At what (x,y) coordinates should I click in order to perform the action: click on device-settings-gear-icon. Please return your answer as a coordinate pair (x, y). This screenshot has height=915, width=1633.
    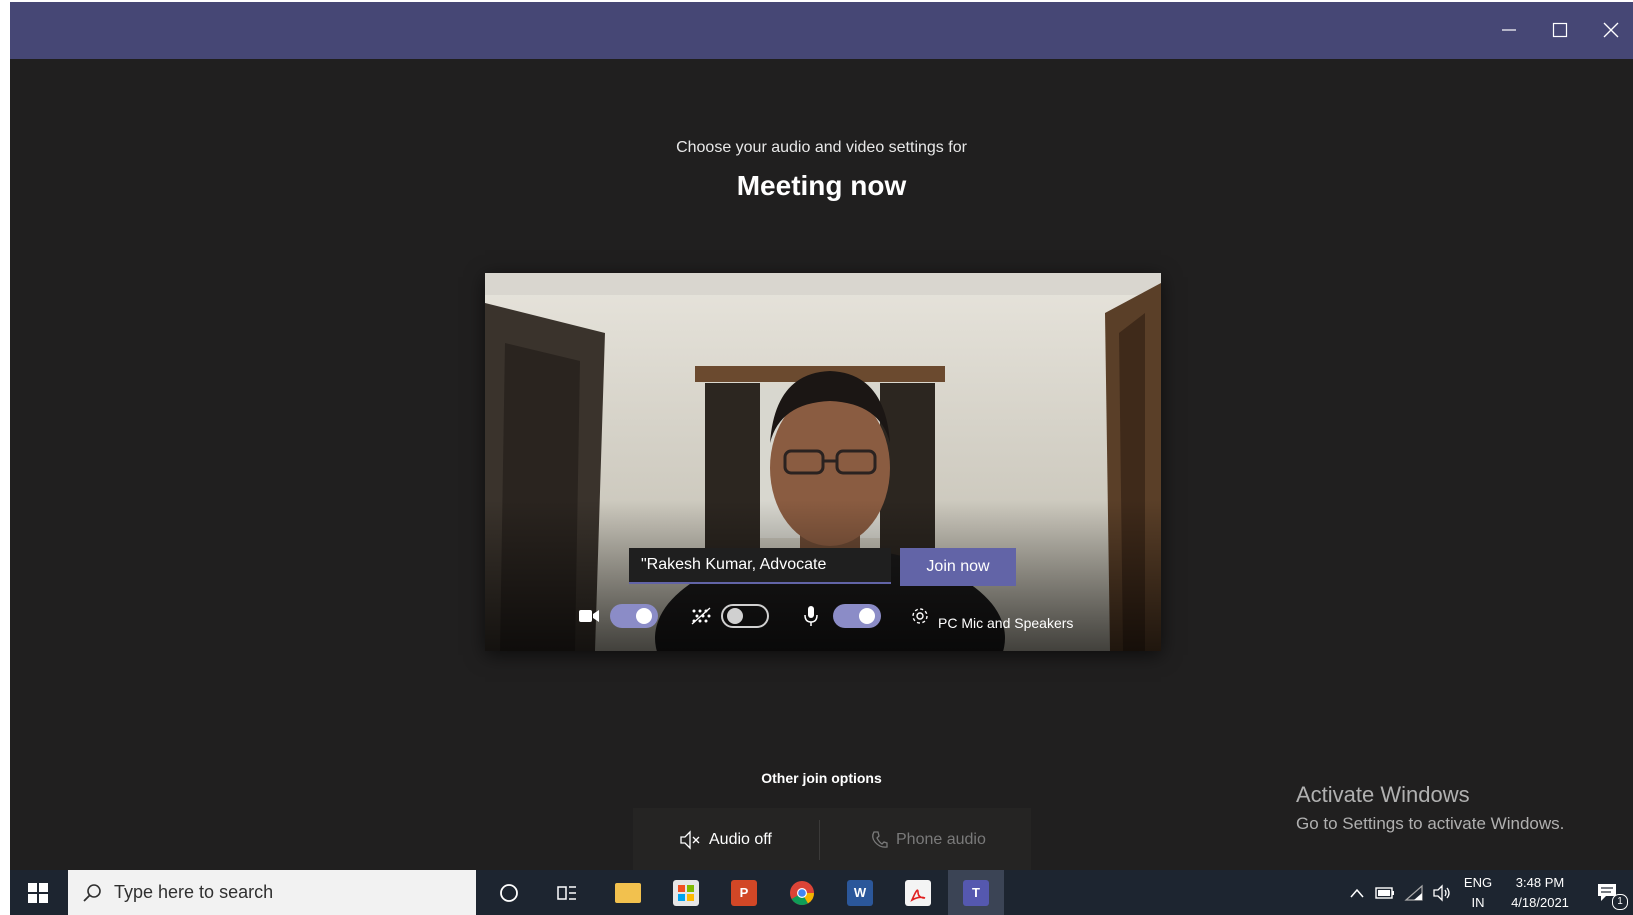
    Looking at the image, I should click on (920, 618).